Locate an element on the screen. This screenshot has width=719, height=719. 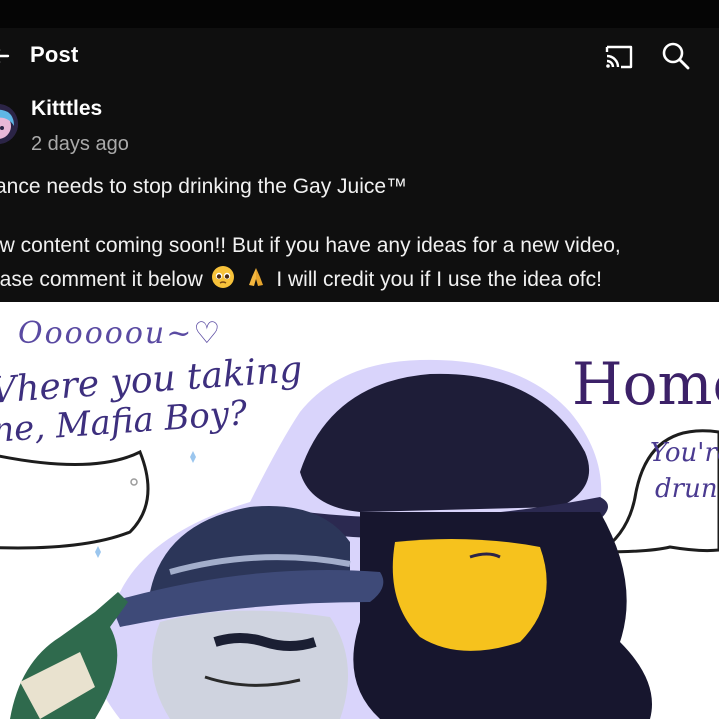
app-bar: Post is located at coordinates (359, 57).